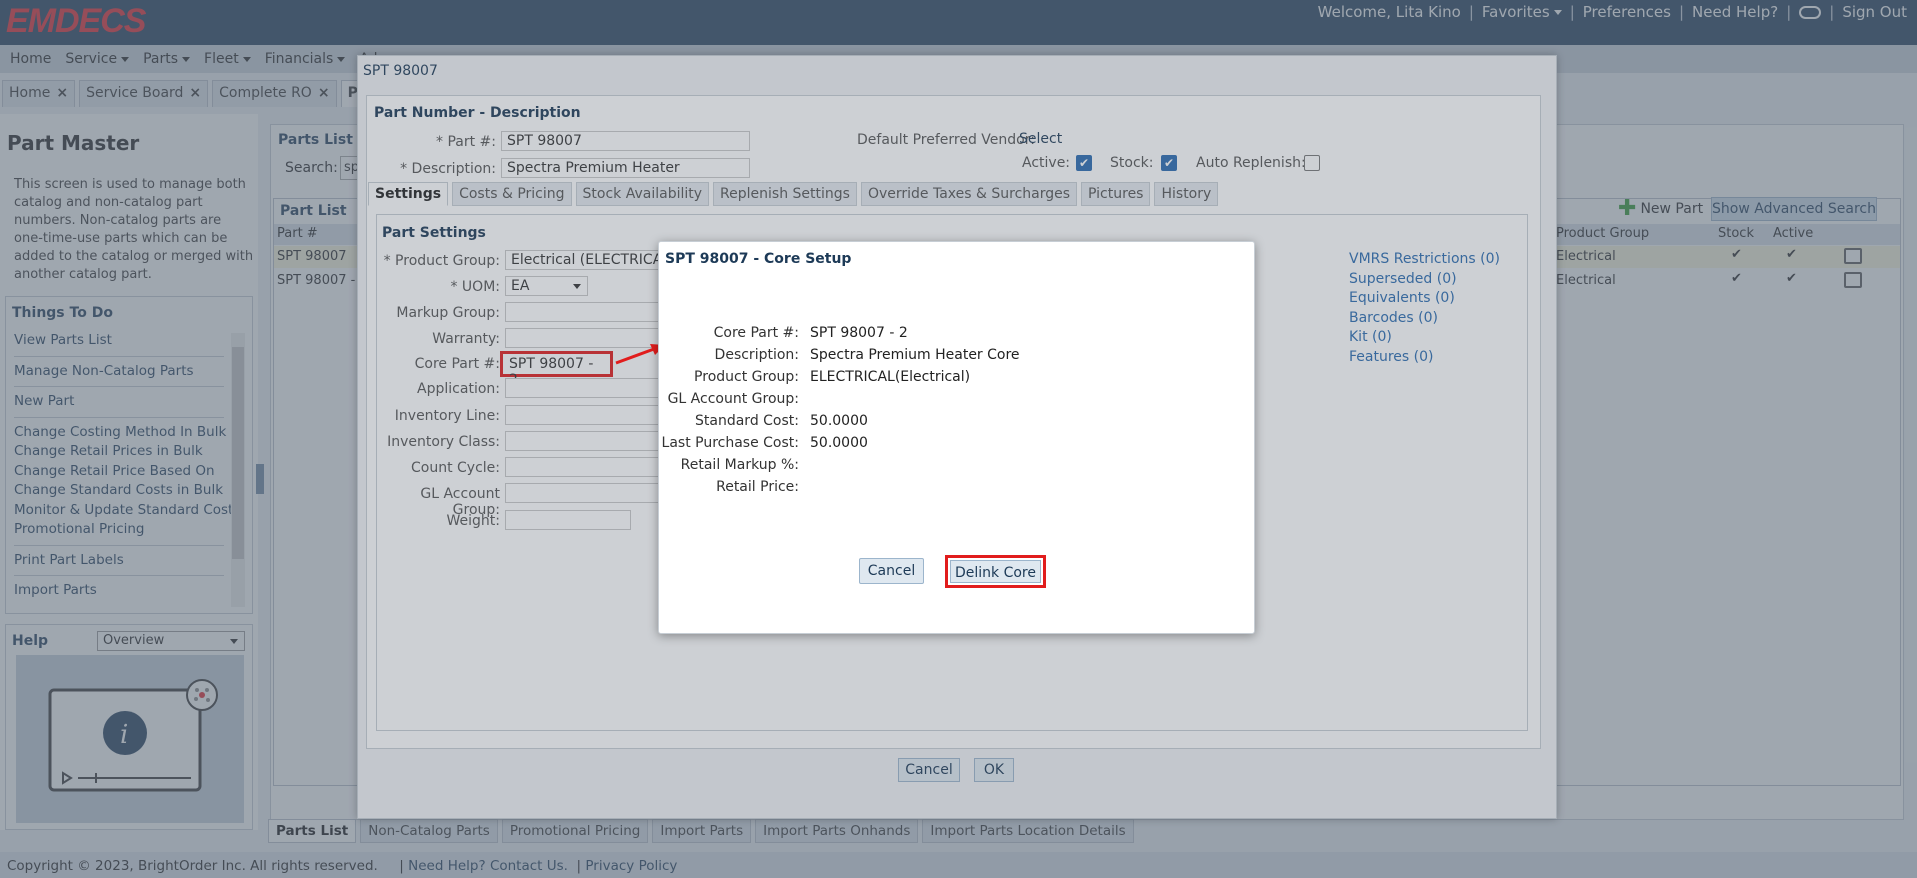  What do you see at coordinates (915, 355) in the screenshot?
I see `core-description-value: Spectra Premium Heater Core` at bounding box center [915, 355].